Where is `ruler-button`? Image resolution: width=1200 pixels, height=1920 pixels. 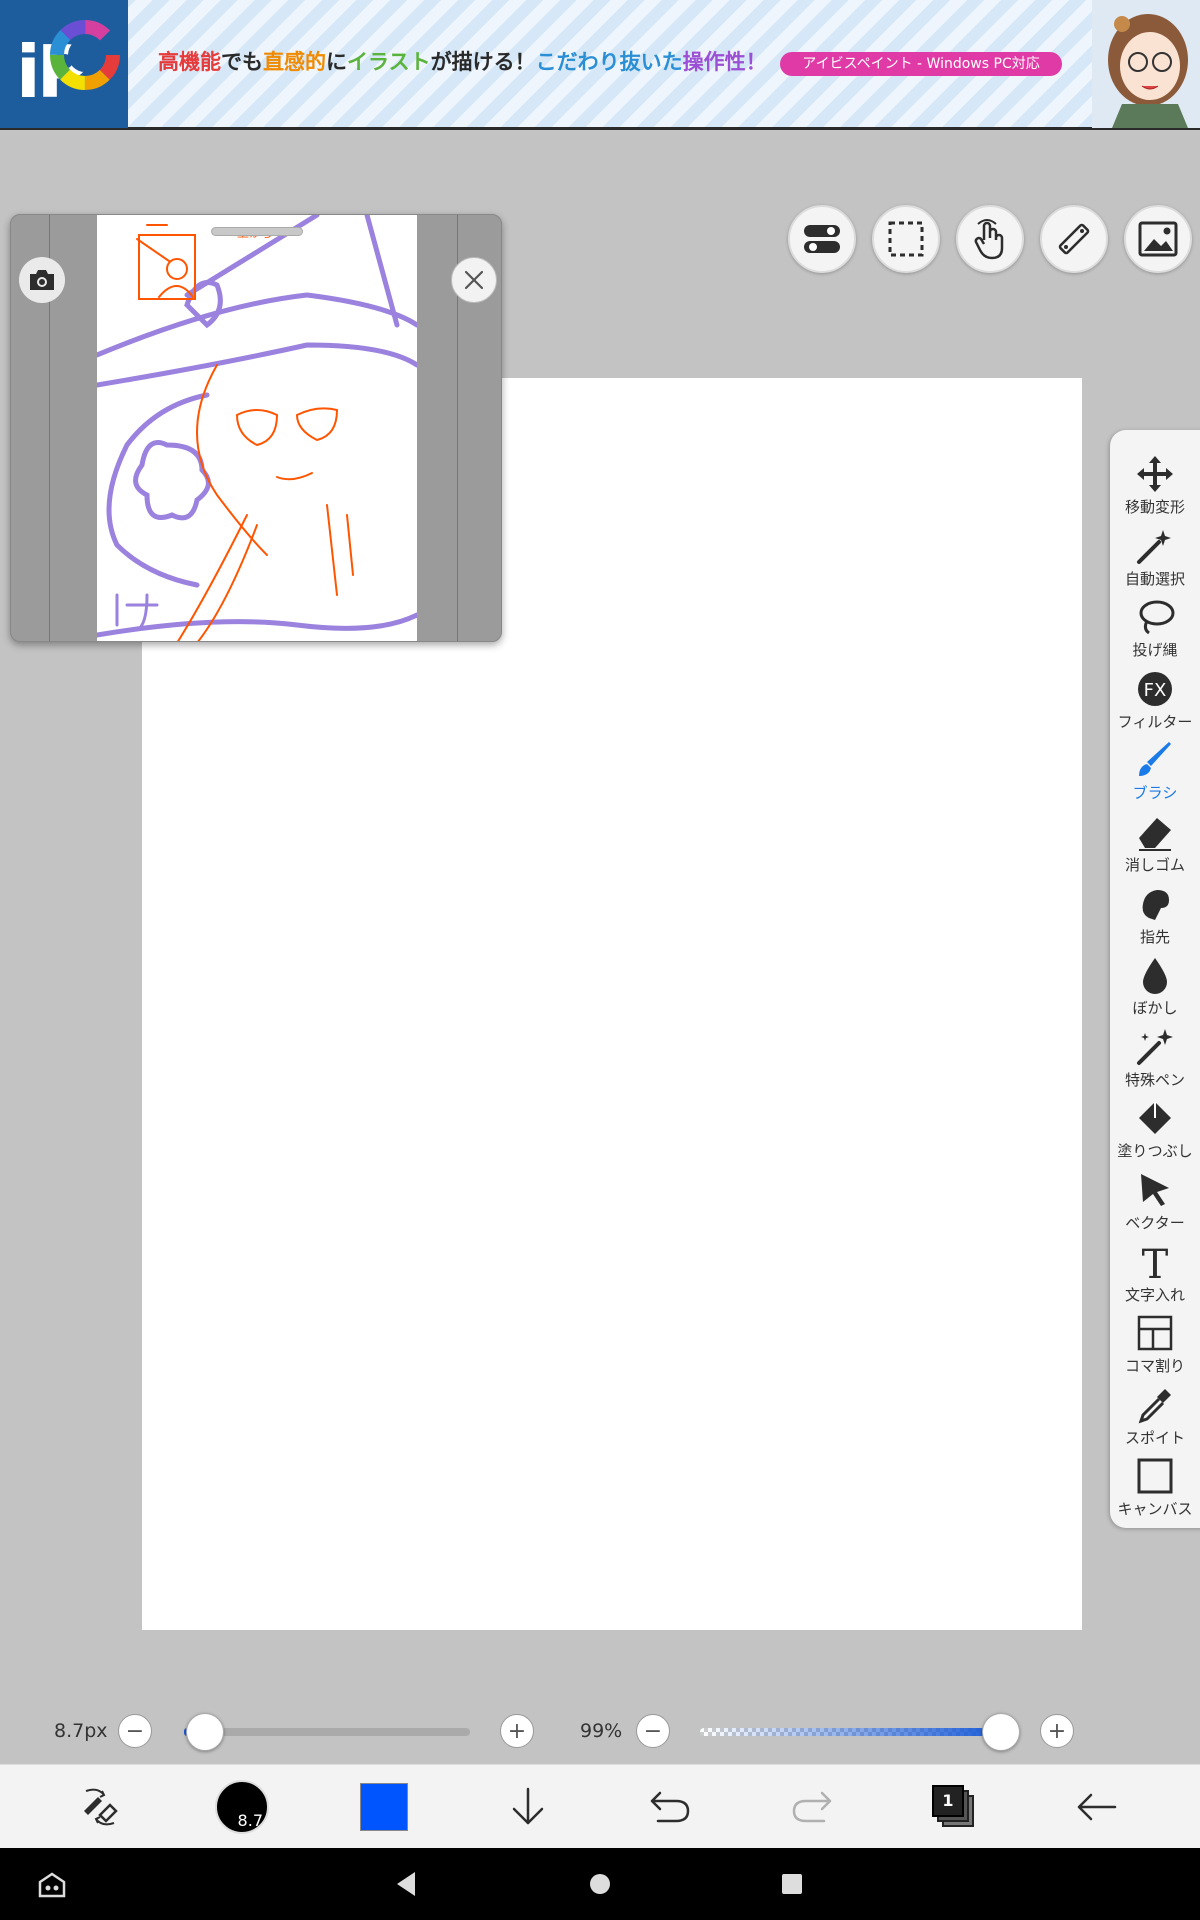 ruler-button is located at coordinates (1074, 239).